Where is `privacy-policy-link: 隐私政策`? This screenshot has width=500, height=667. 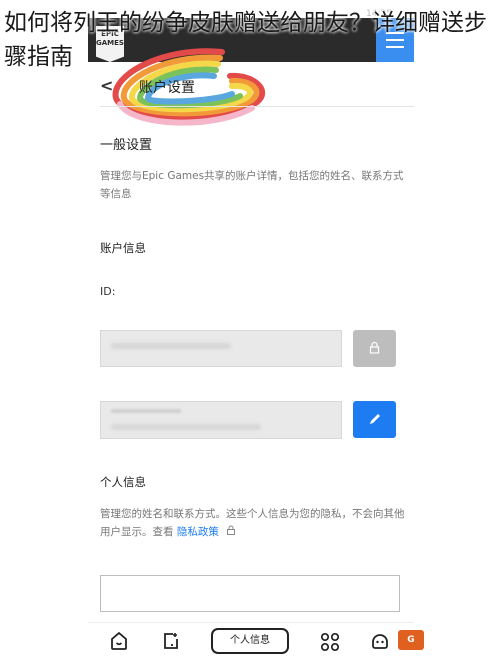 privacy-policy-link: 隐私政策 is located at coordinates (198, 532).